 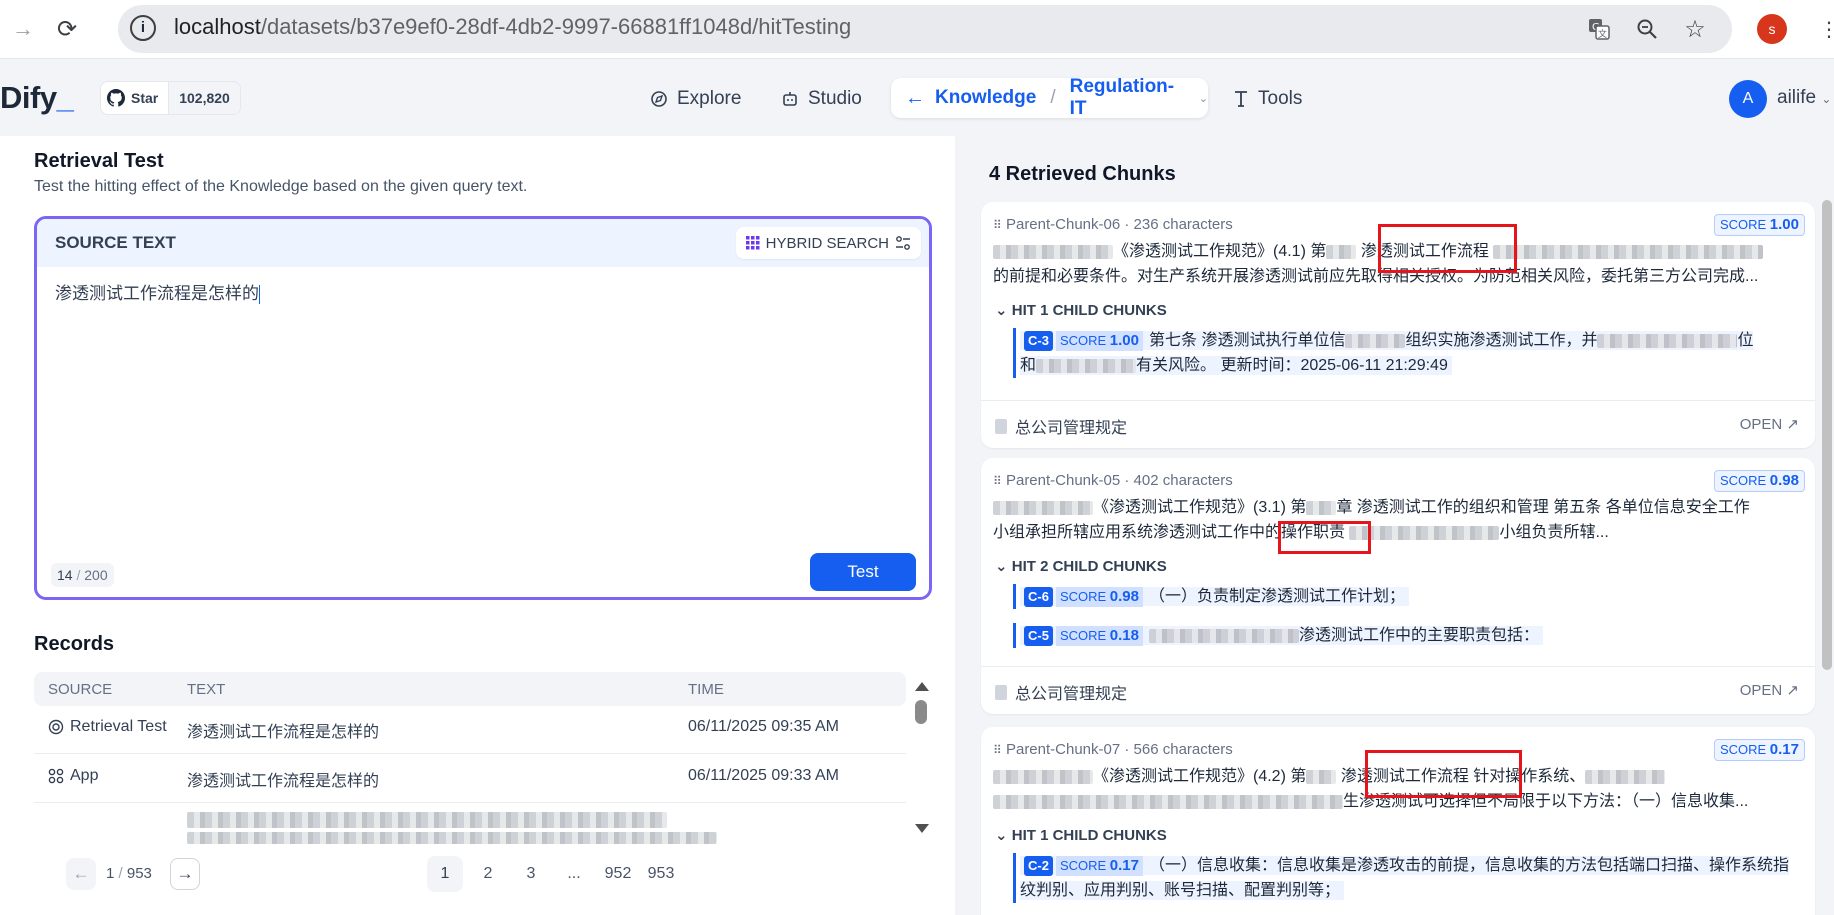 I want to click on score-badge: SCORE 1.00, so click(x=1759, y=225).